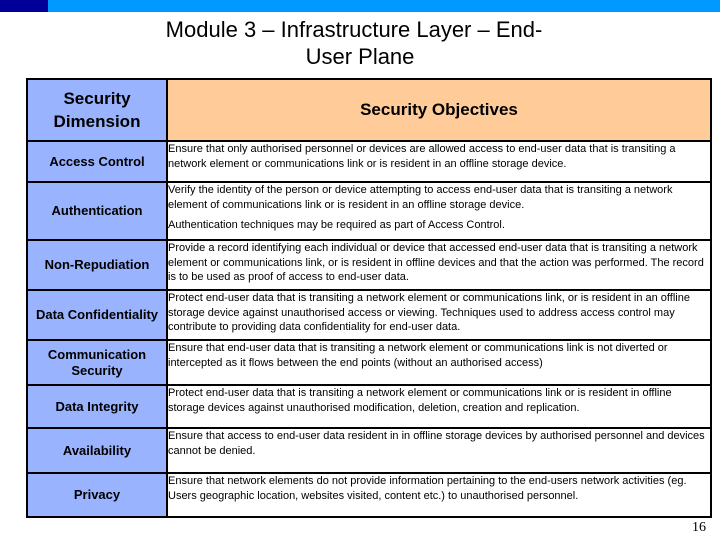  Describe the element at coordinates (354, 29) in the screenshot. I see `slide-title-line-1: Module 3 – Infrastructure Layer – End-` at that location.